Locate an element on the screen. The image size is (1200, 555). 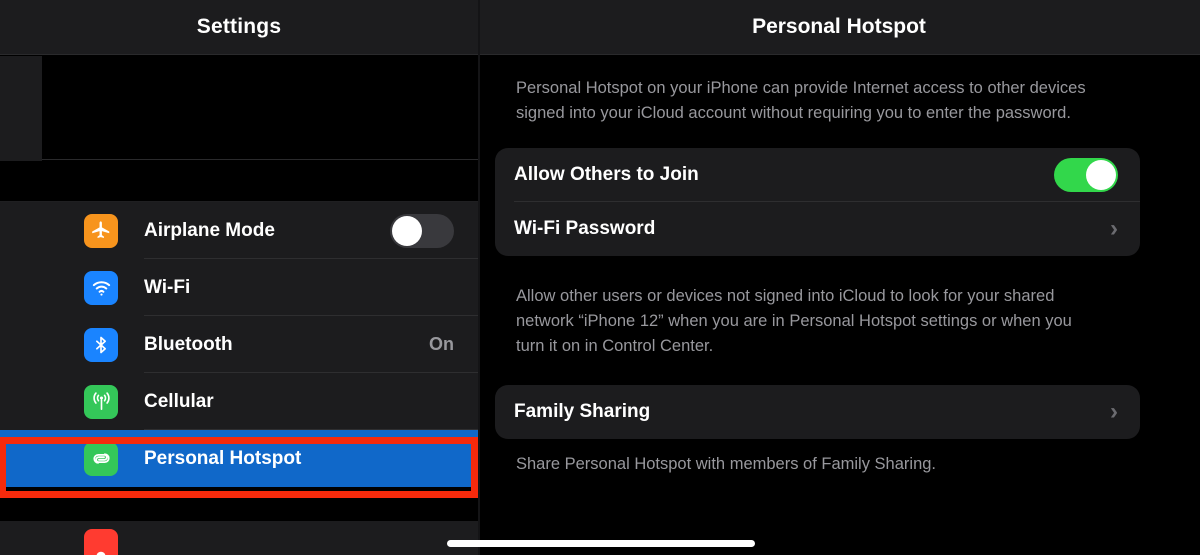
family-sharing-label: Family Sharing is located at coordinates (582, 411).